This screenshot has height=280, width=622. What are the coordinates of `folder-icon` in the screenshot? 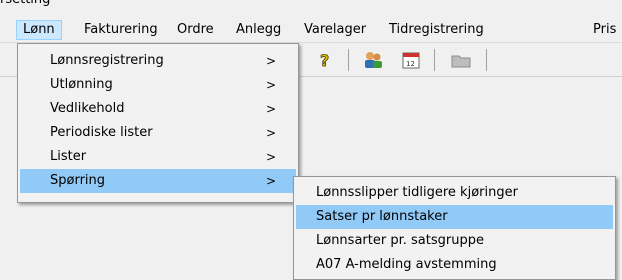 It's located at (461, 60).